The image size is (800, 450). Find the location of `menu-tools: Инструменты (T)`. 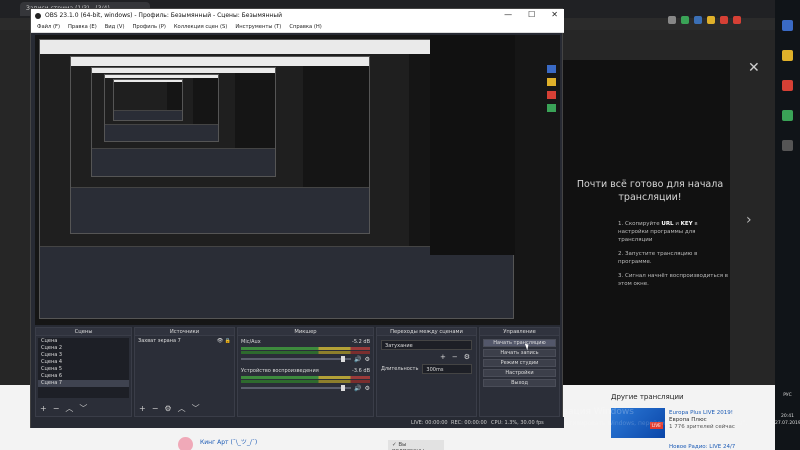

menu-tools: Инструменты (T) is located at coordinates (258, 27).